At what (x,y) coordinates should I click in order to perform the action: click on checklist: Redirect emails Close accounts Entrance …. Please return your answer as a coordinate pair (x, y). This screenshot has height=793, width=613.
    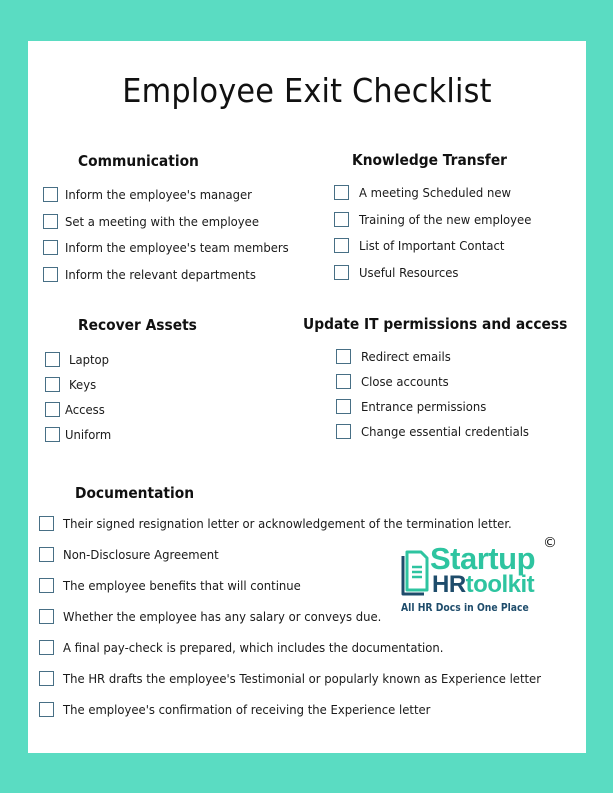
    Looking at the image, I should click on (439, 398).